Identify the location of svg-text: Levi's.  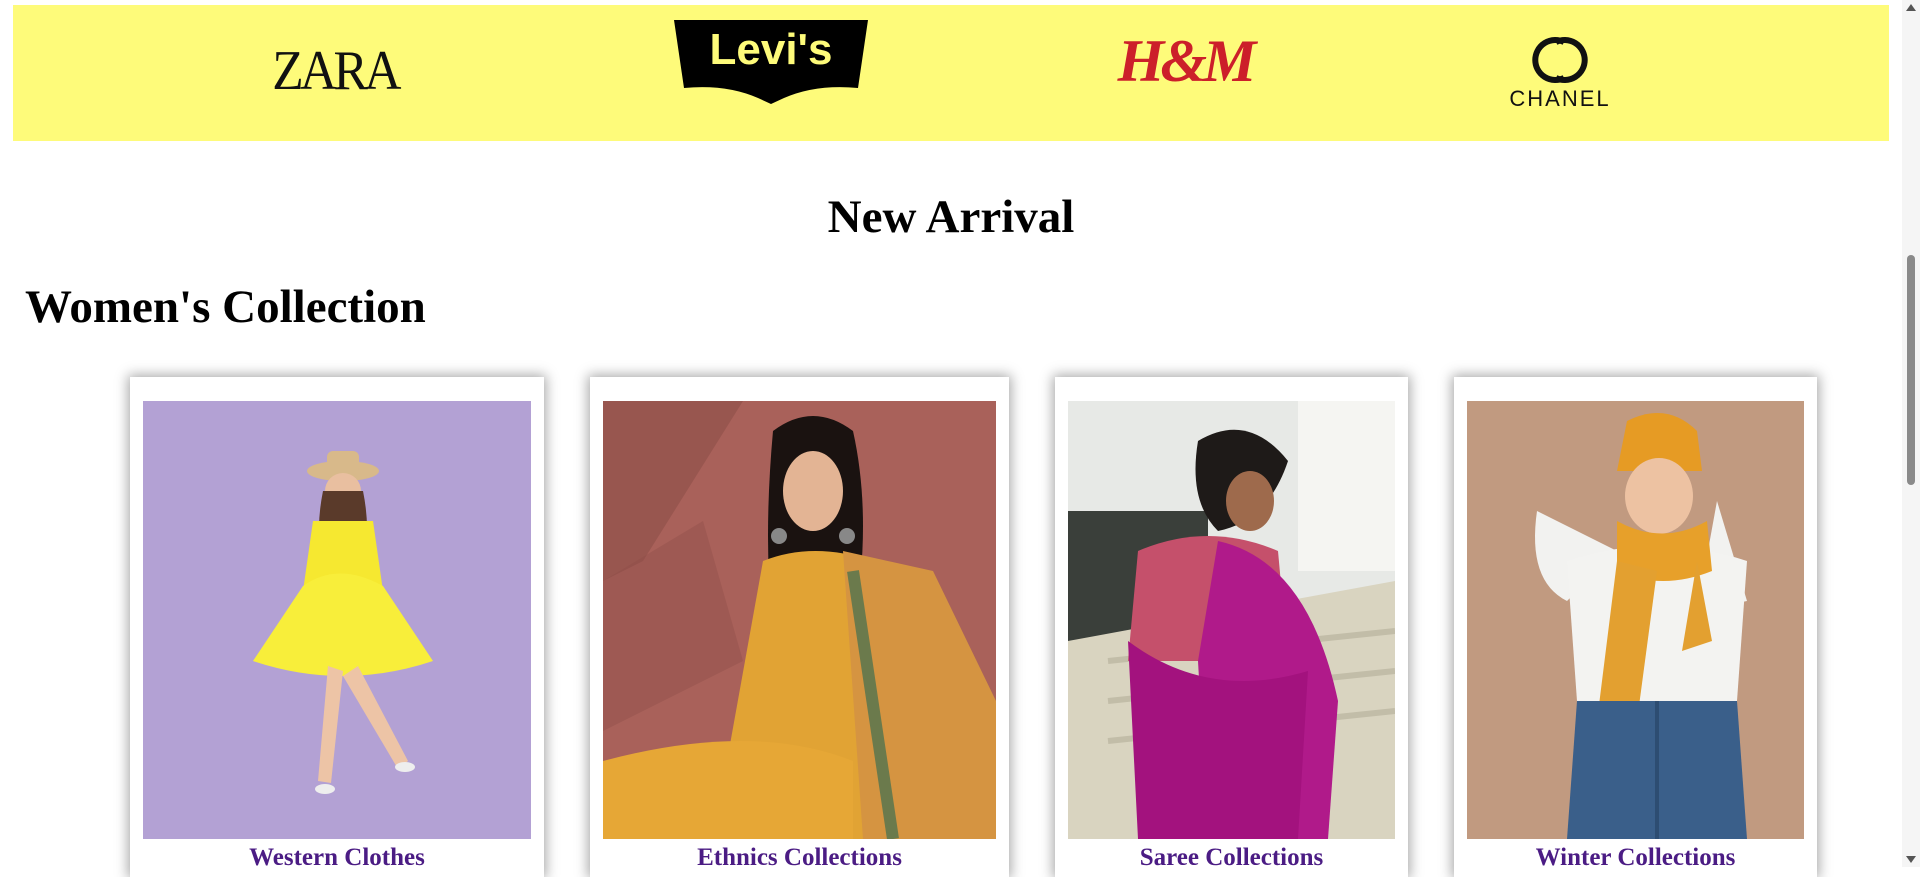
(771, 49).